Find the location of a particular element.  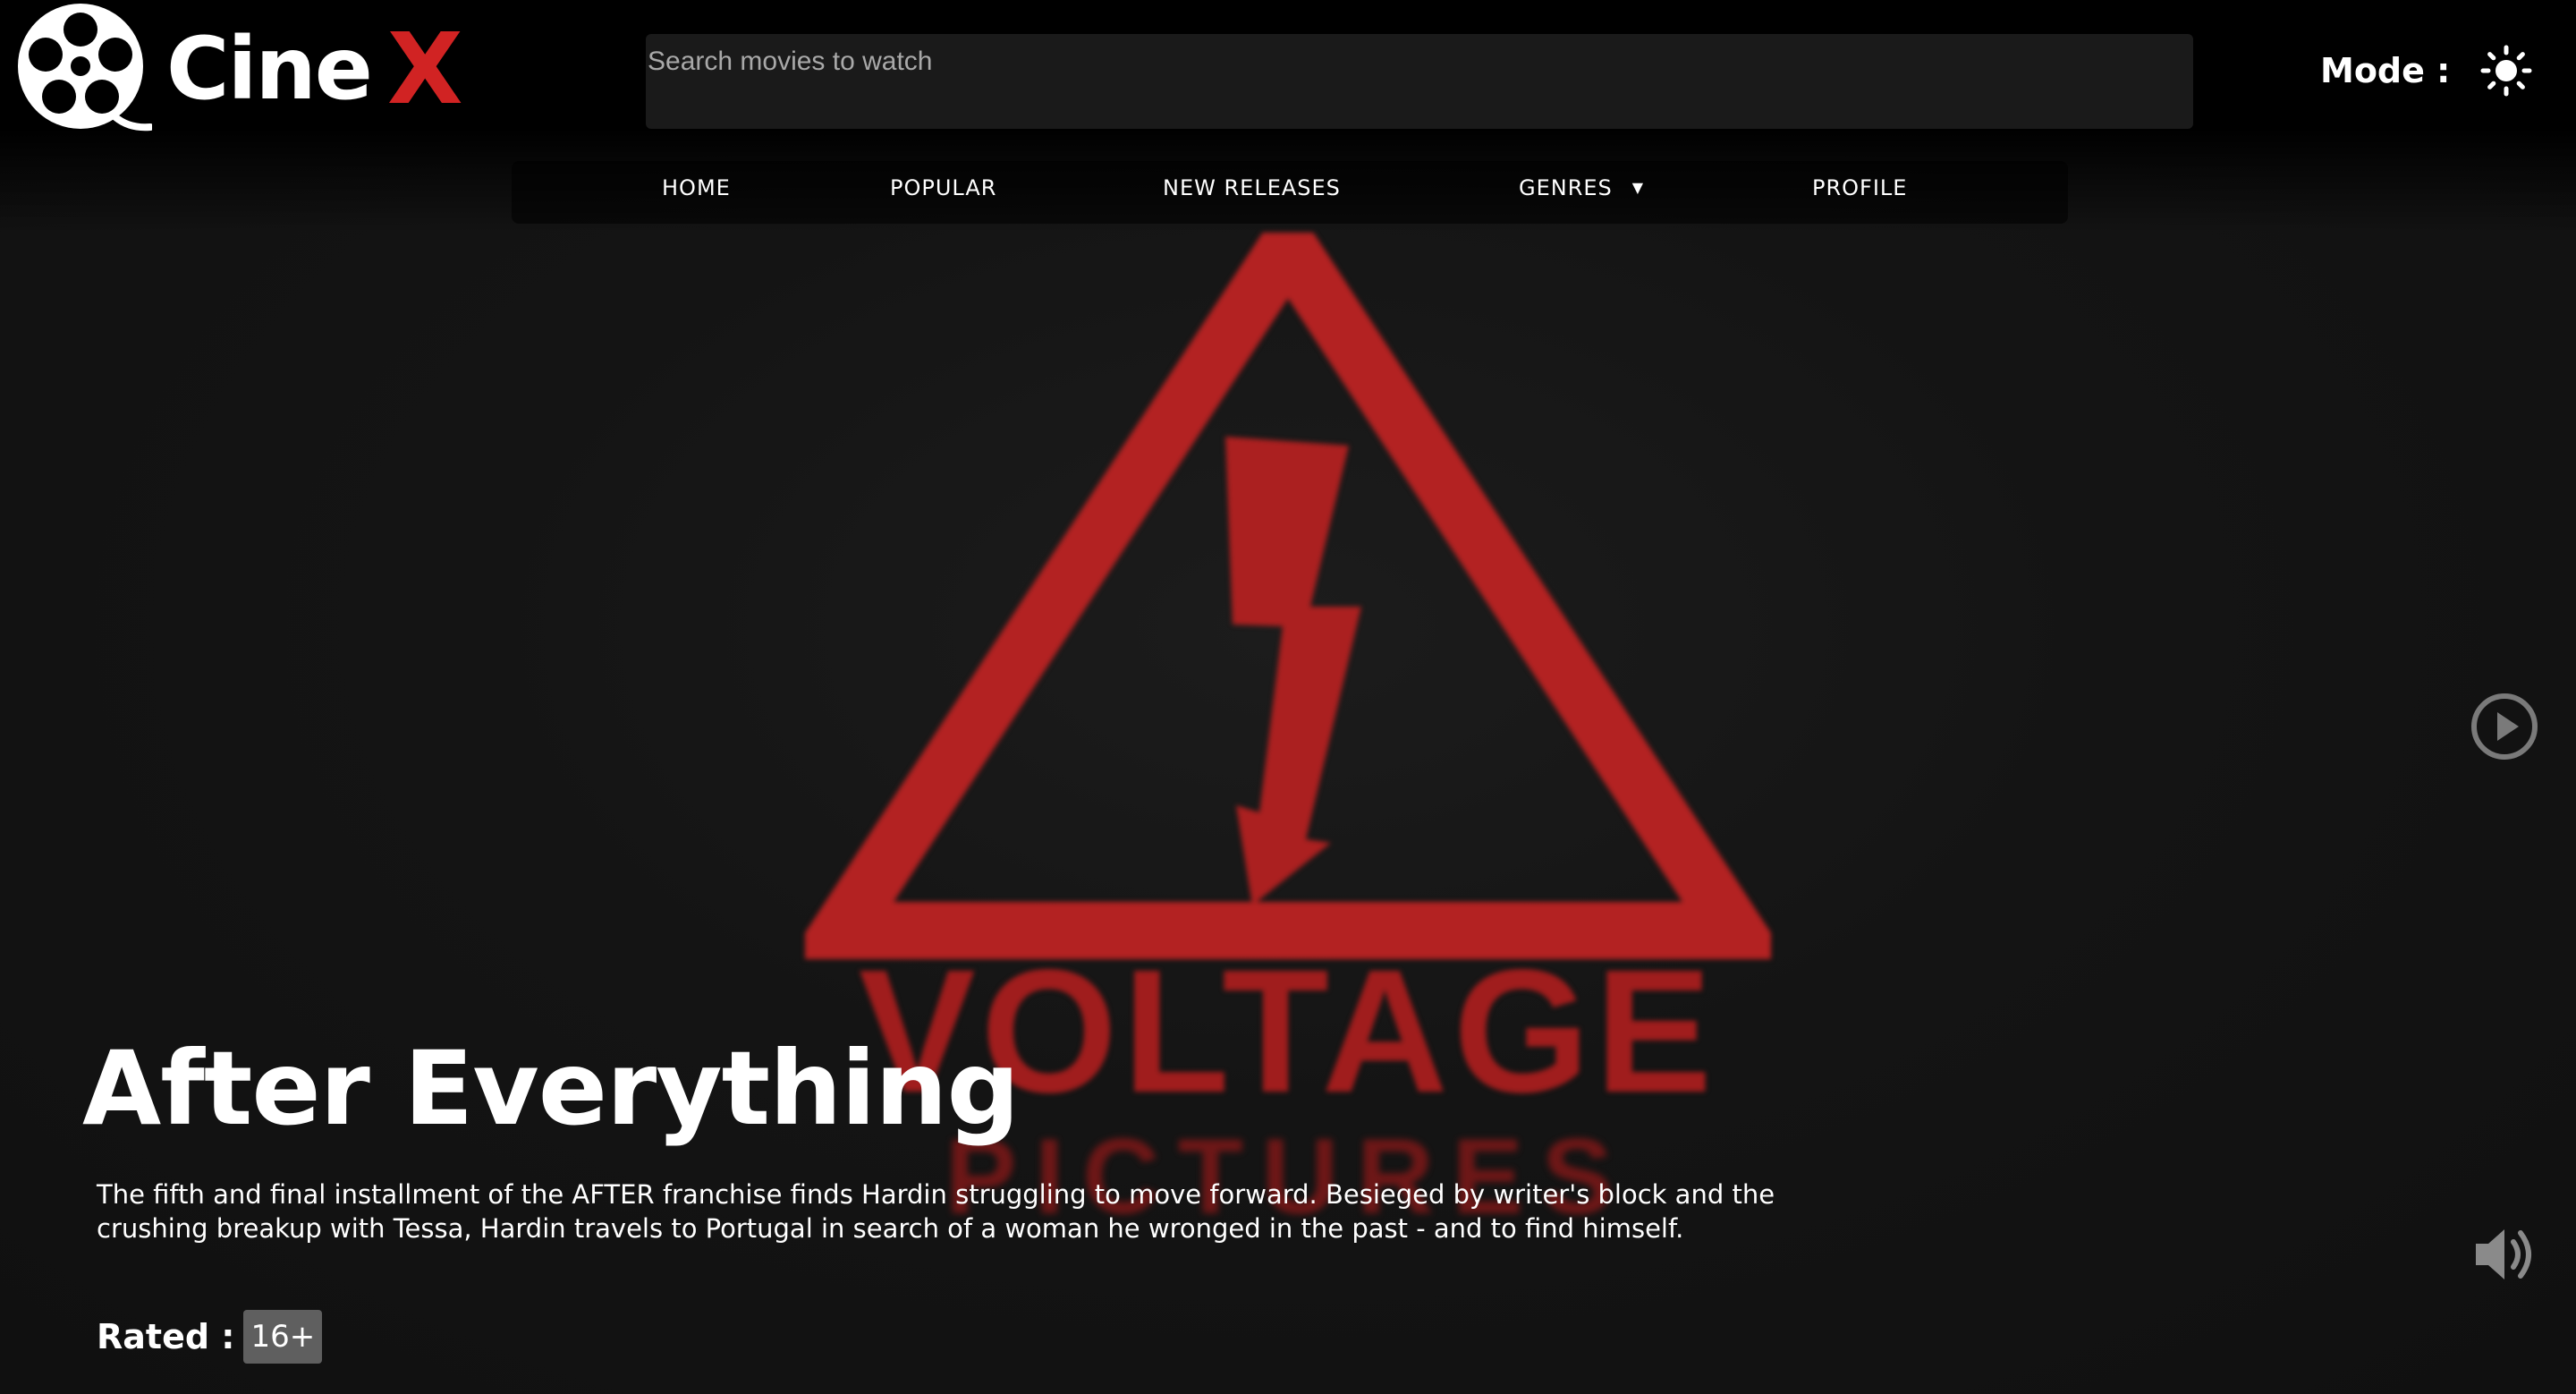

nav-genres: GENRES ▼ is located at coordinates (1581, 187).